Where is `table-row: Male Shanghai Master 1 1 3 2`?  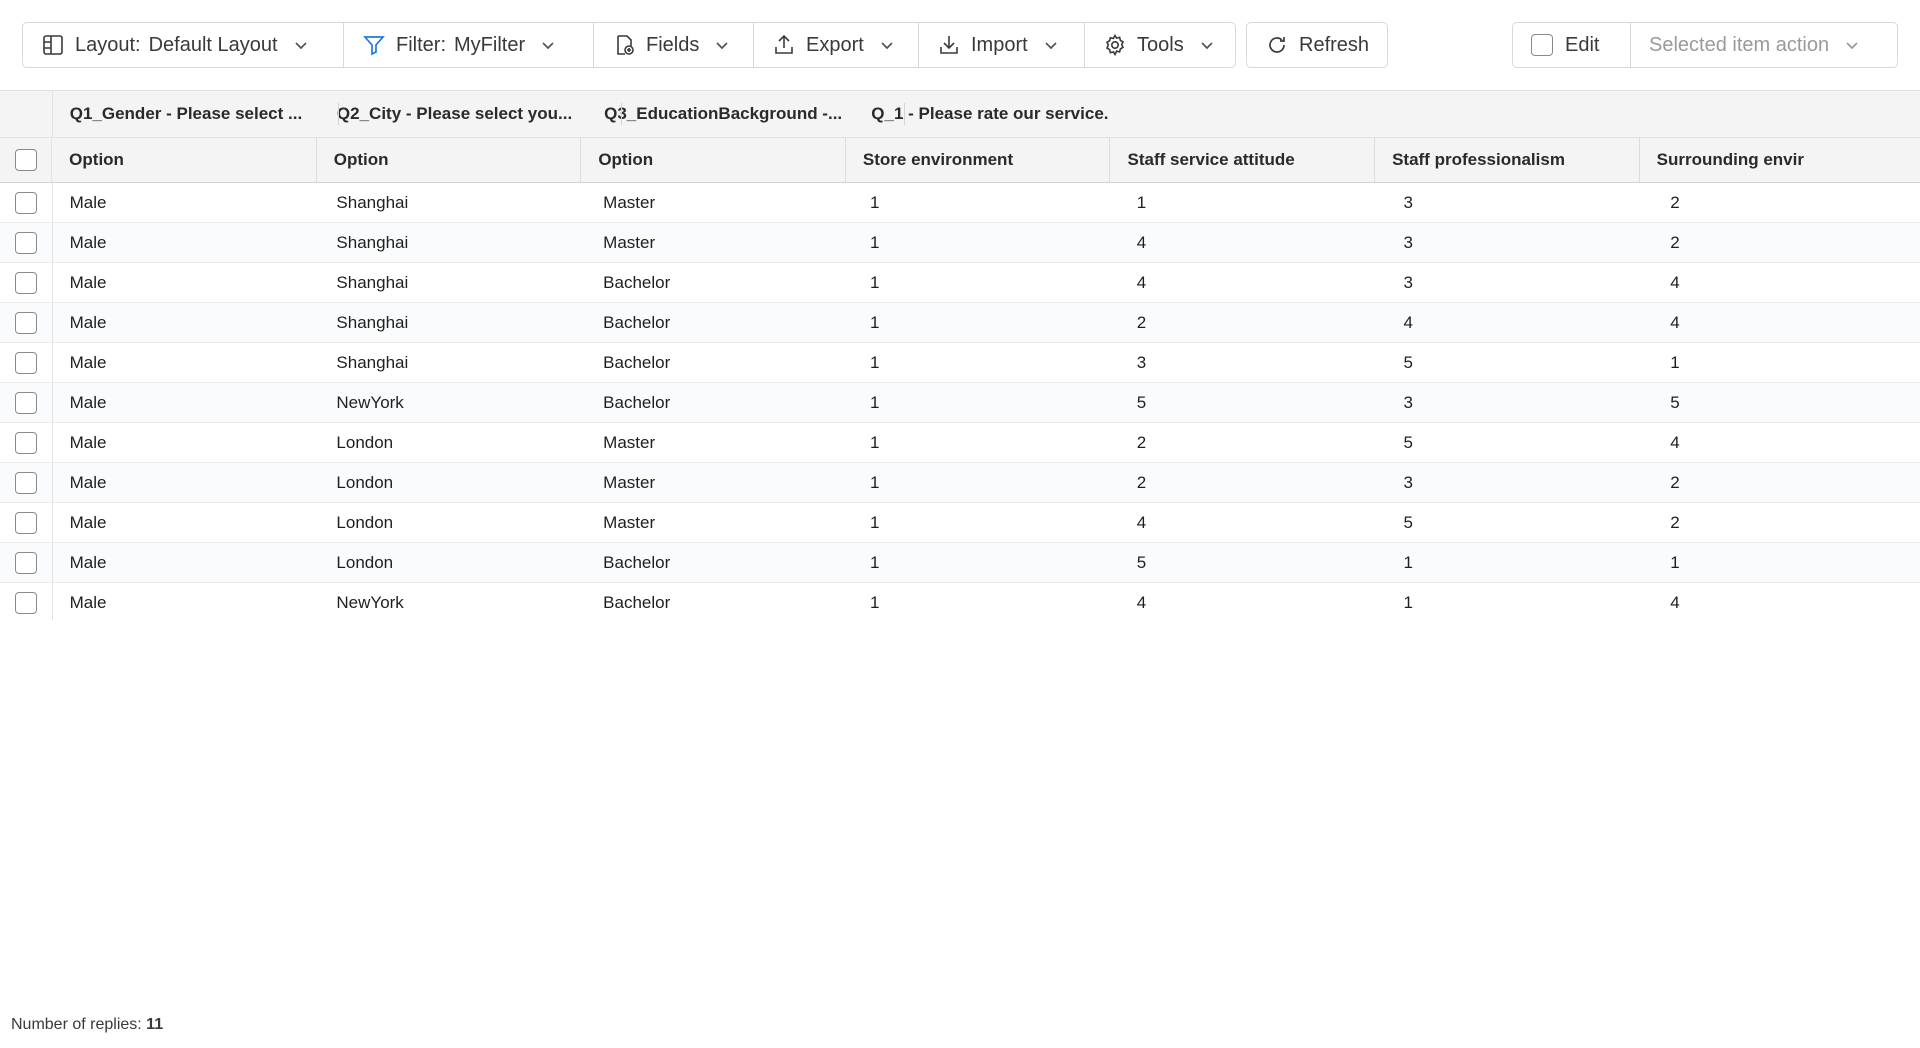 table-row: Male Shanghai Master 1 1 3 2 is located at coordinates (960, 203).